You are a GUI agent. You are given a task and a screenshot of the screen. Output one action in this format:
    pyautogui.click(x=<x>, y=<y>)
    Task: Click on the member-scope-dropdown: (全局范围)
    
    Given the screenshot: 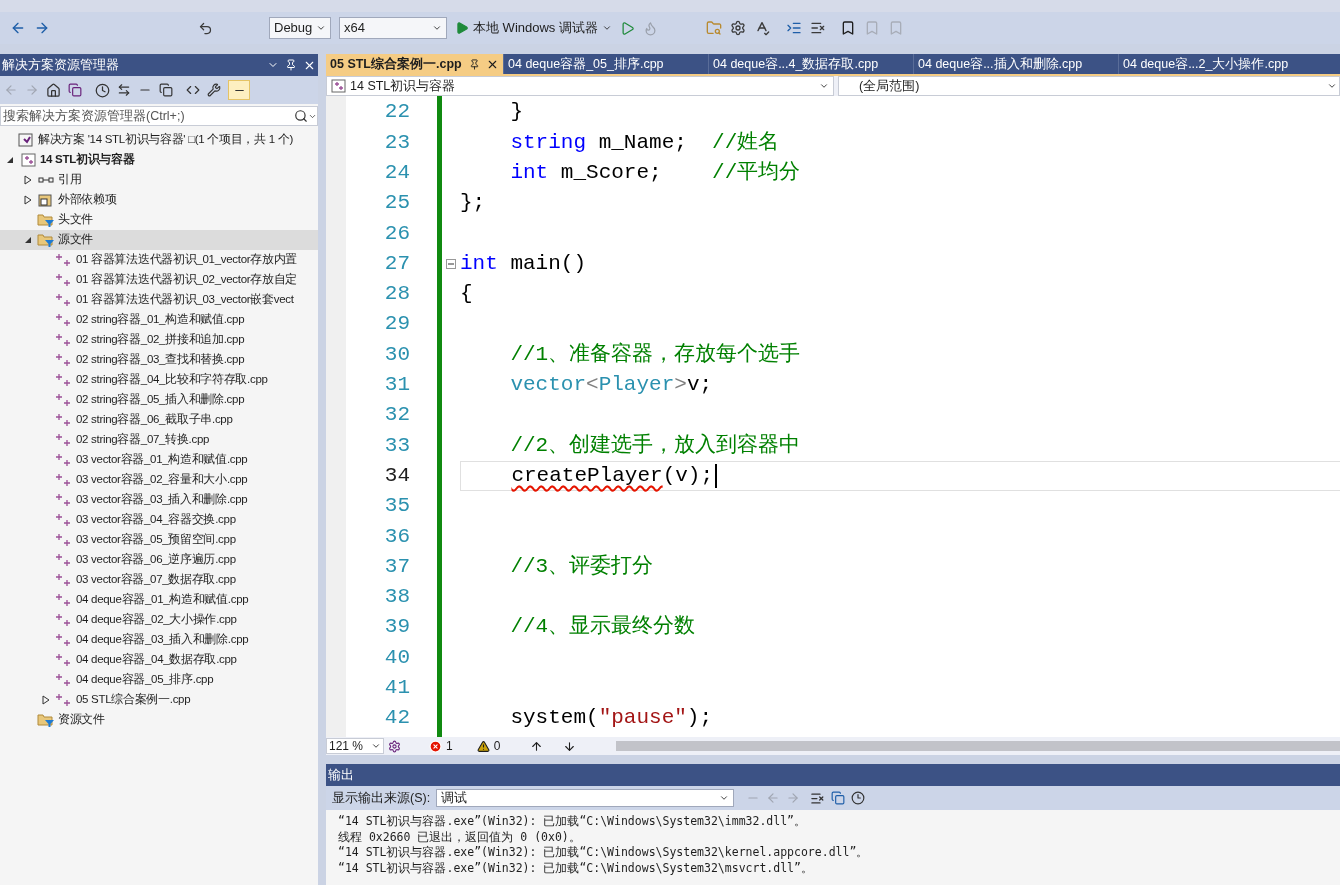 What is the action you would take?
    pyautogui.click(x=1089, y=86)
    